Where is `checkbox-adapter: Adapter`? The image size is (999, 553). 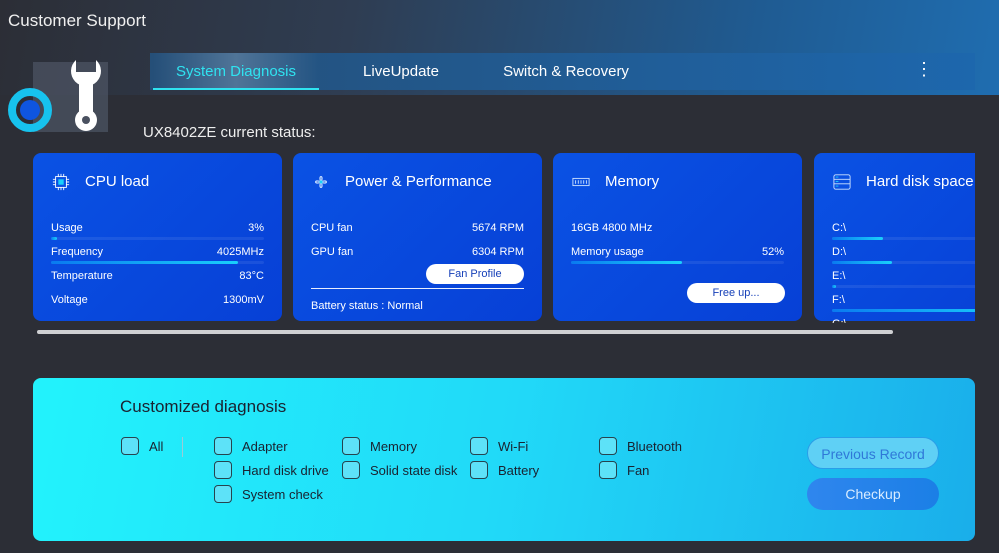 checkbox-adapter: Adapter is located at coordinates (251, 446).